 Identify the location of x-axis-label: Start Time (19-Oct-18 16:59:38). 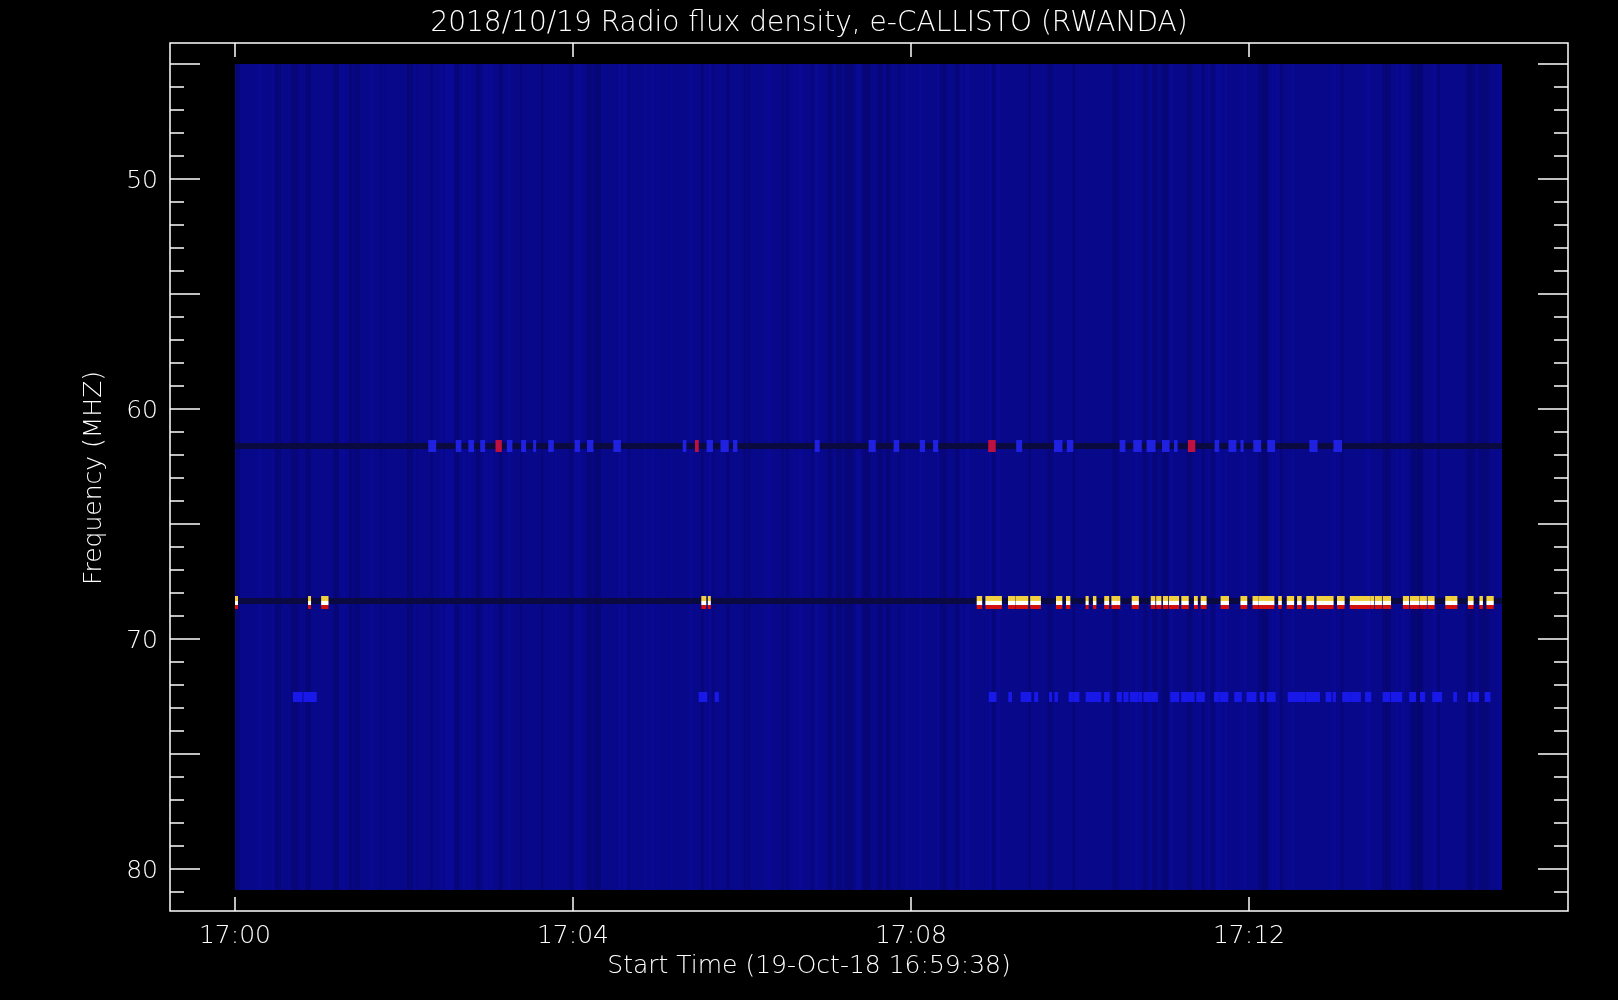
(809, 964).